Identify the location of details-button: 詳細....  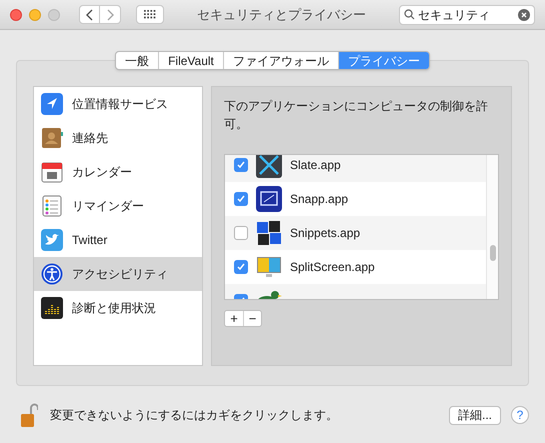
(475, 415).